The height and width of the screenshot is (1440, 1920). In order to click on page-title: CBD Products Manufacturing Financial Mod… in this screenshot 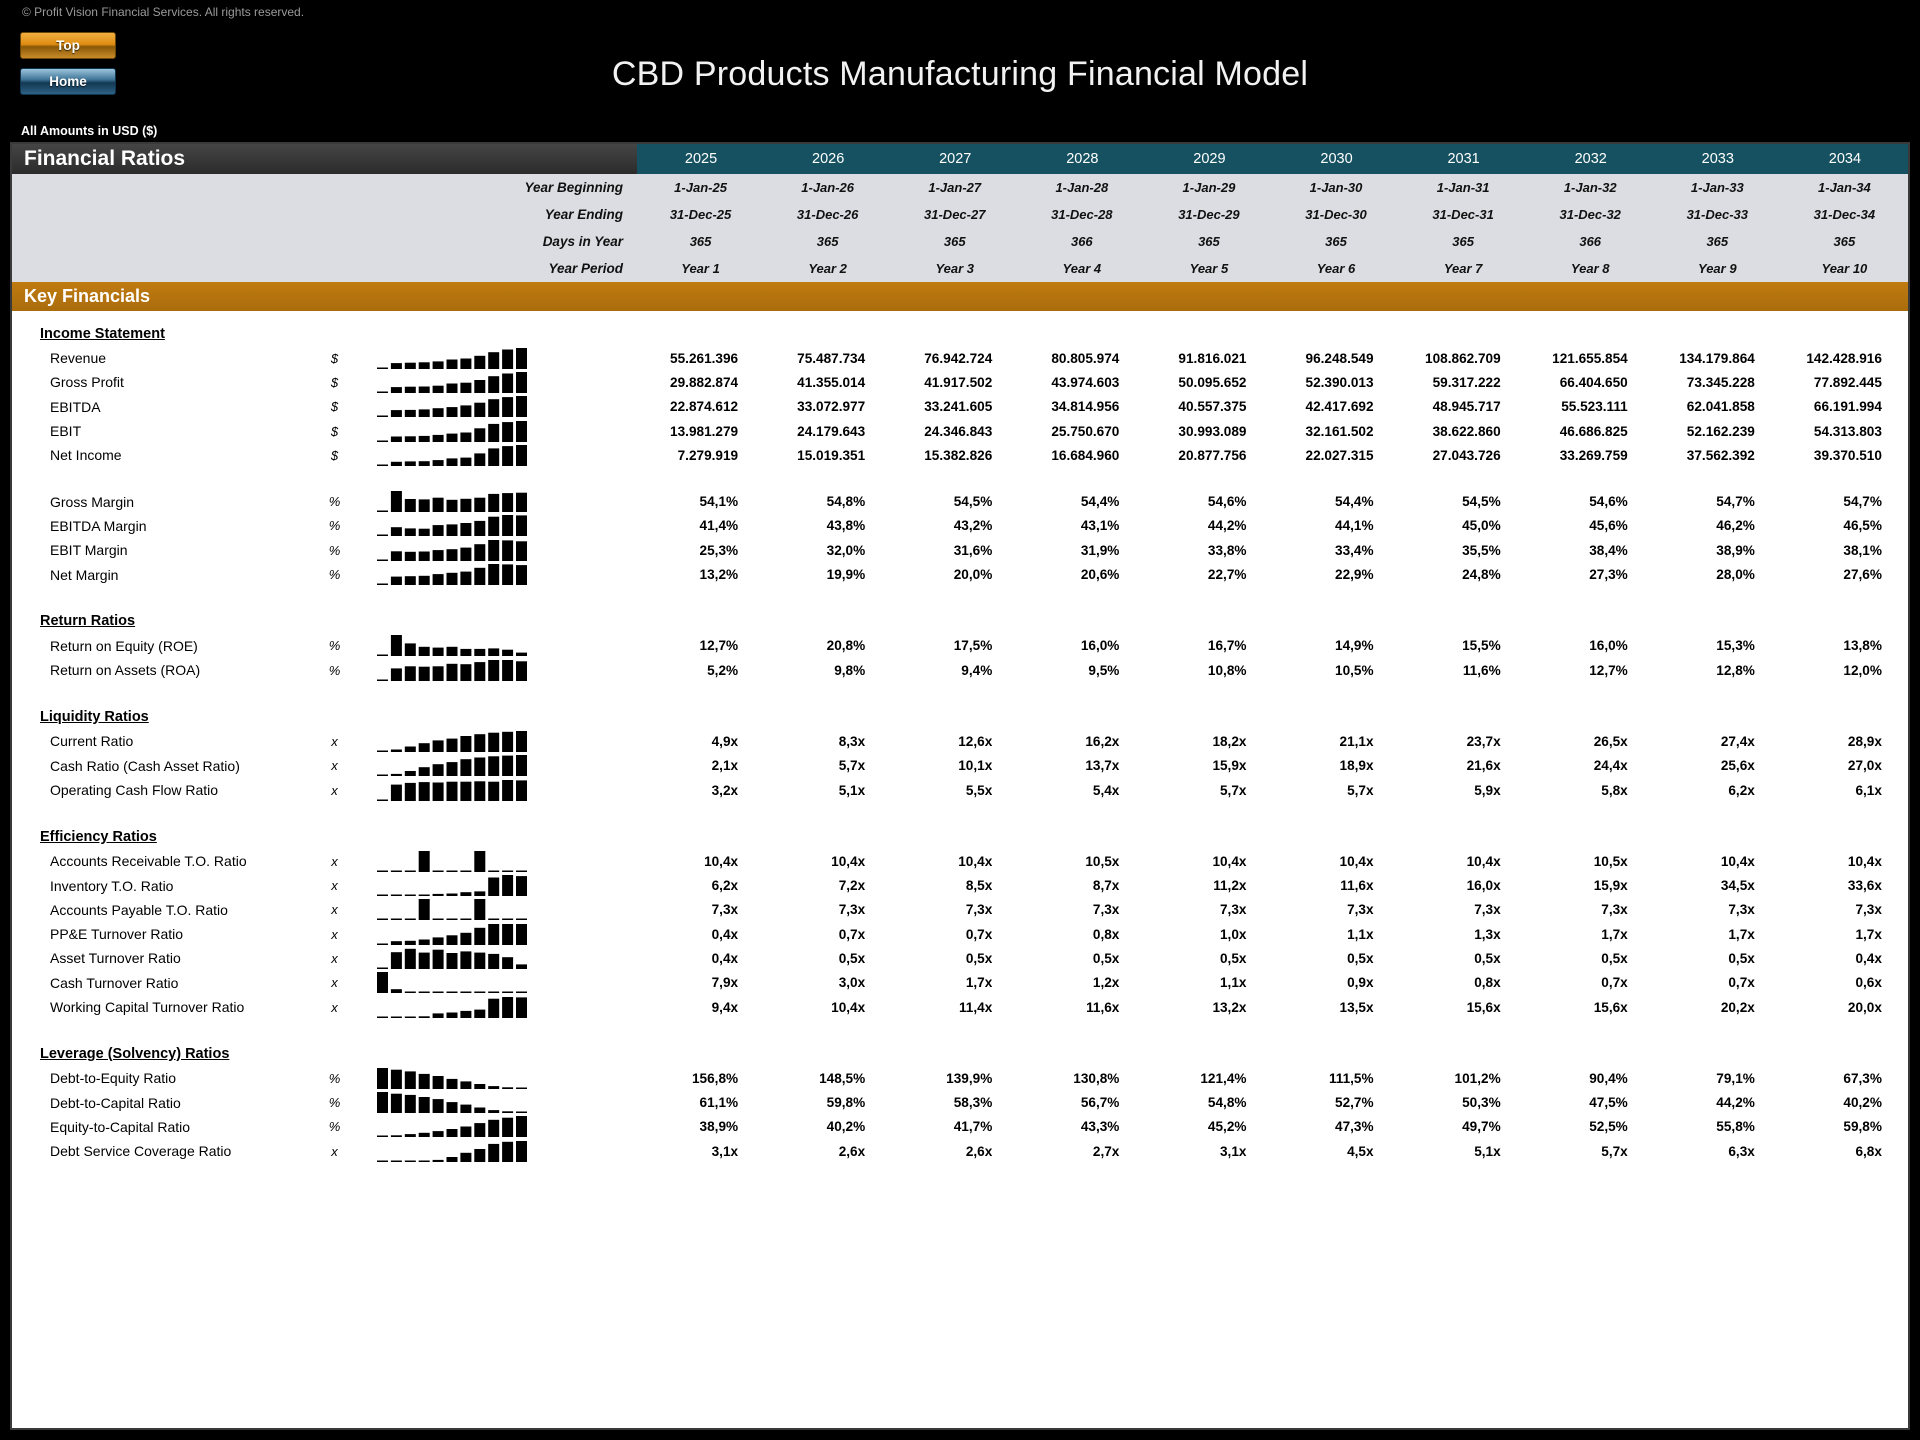, I will do `click(960, 74)`.